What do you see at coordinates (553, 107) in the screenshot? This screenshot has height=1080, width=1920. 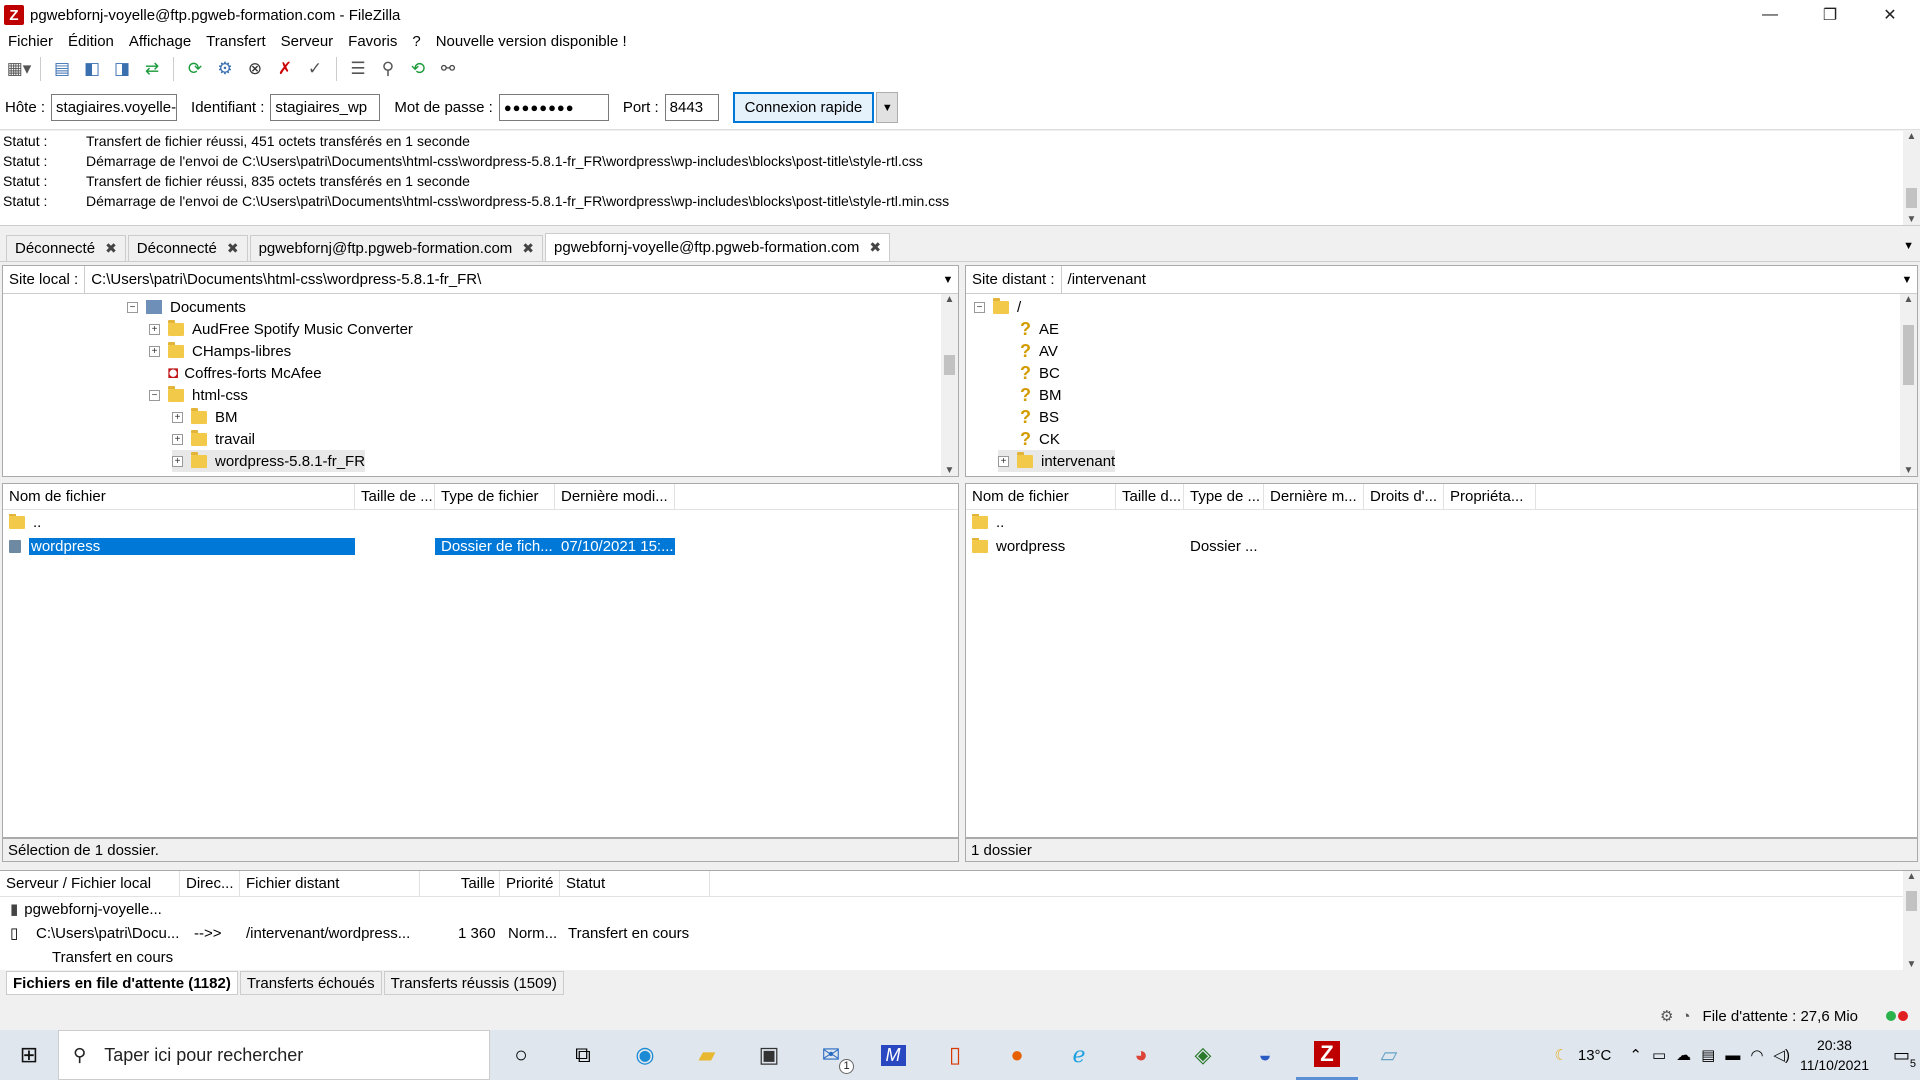 I see `password-input: ●●●●●●●●` at bounding box center [553, 107].